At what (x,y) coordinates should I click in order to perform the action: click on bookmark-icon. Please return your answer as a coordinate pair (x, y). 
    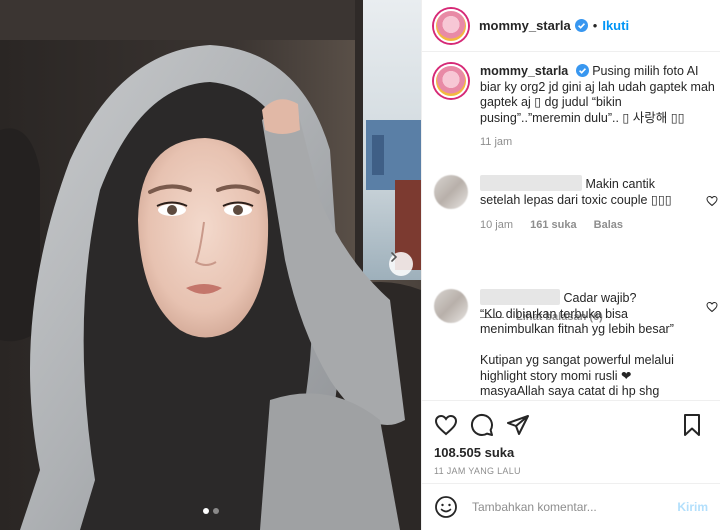
    Looking at the image, I should click on (692, 425).